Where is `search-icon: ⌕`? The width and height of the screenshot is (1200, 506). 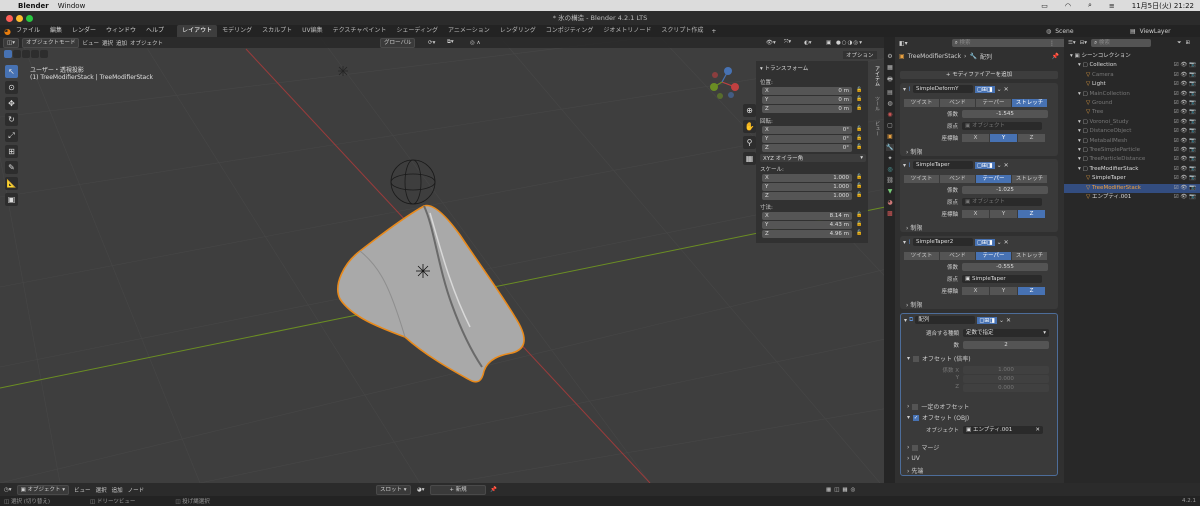
search-icon: ⌕ is located at coordinates (1090, 5).